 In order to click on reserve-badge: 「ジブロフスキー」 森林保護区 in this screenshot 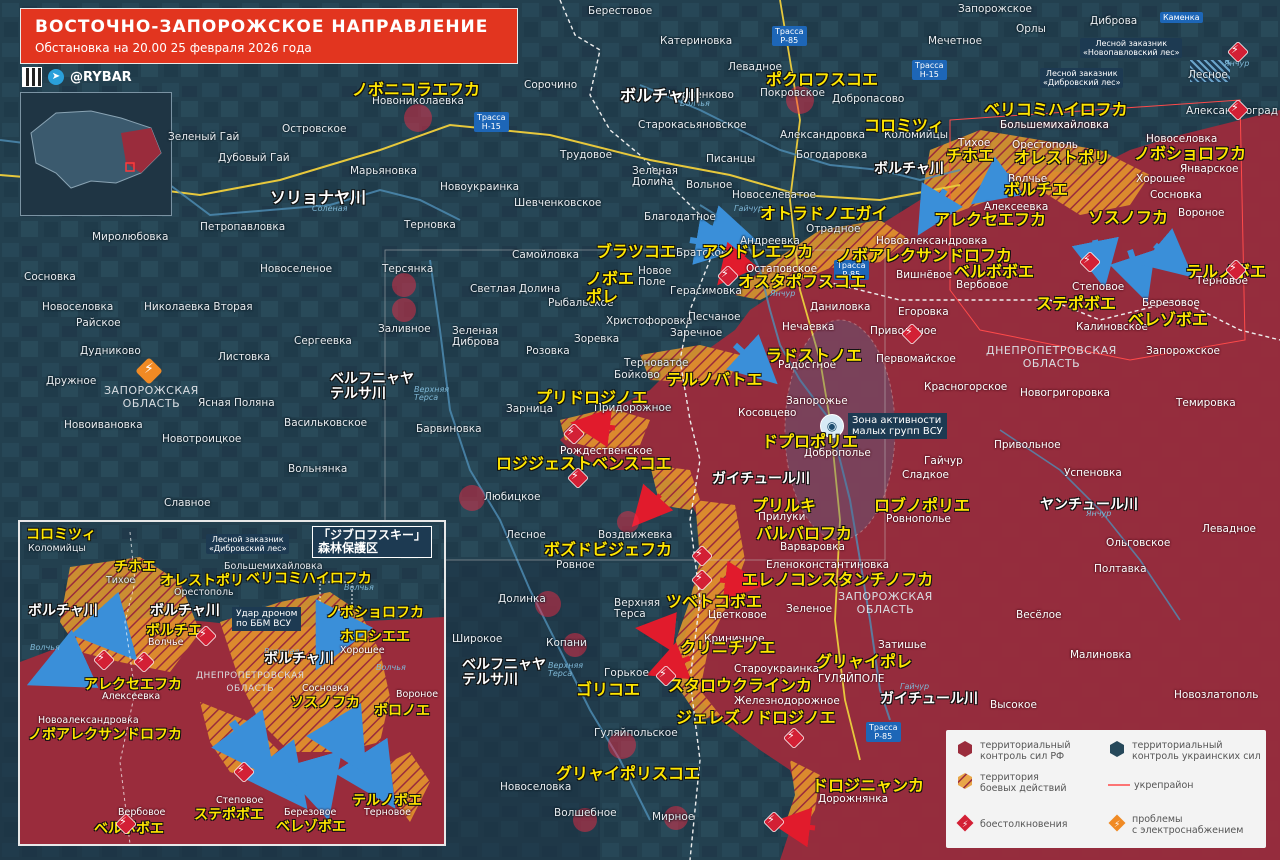, I will do `click(372, 542)`.